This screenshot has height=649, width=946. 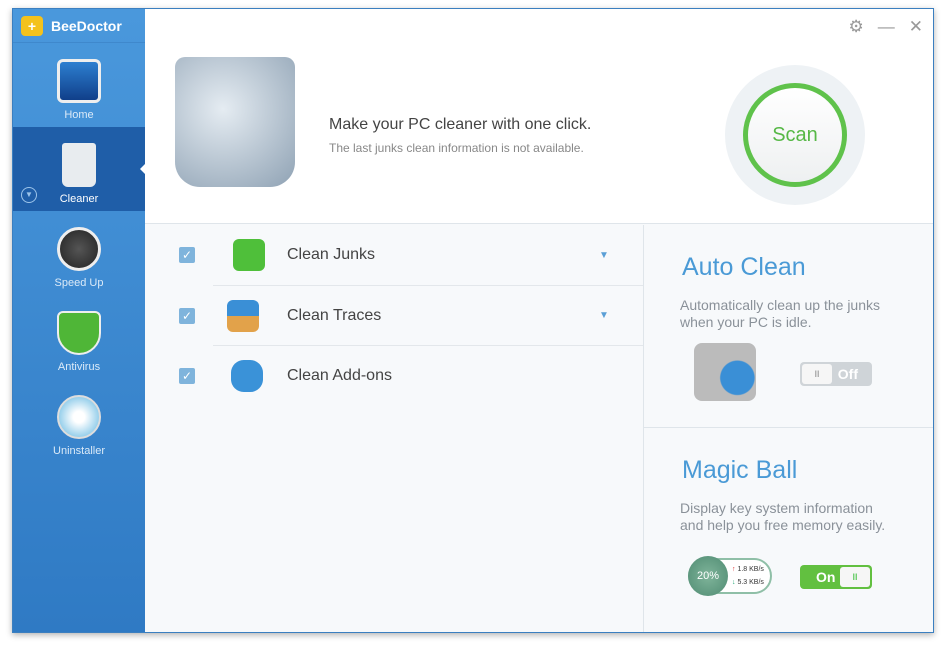 I want to click on nav-label: Speed Up, so click(x=79, y=283).